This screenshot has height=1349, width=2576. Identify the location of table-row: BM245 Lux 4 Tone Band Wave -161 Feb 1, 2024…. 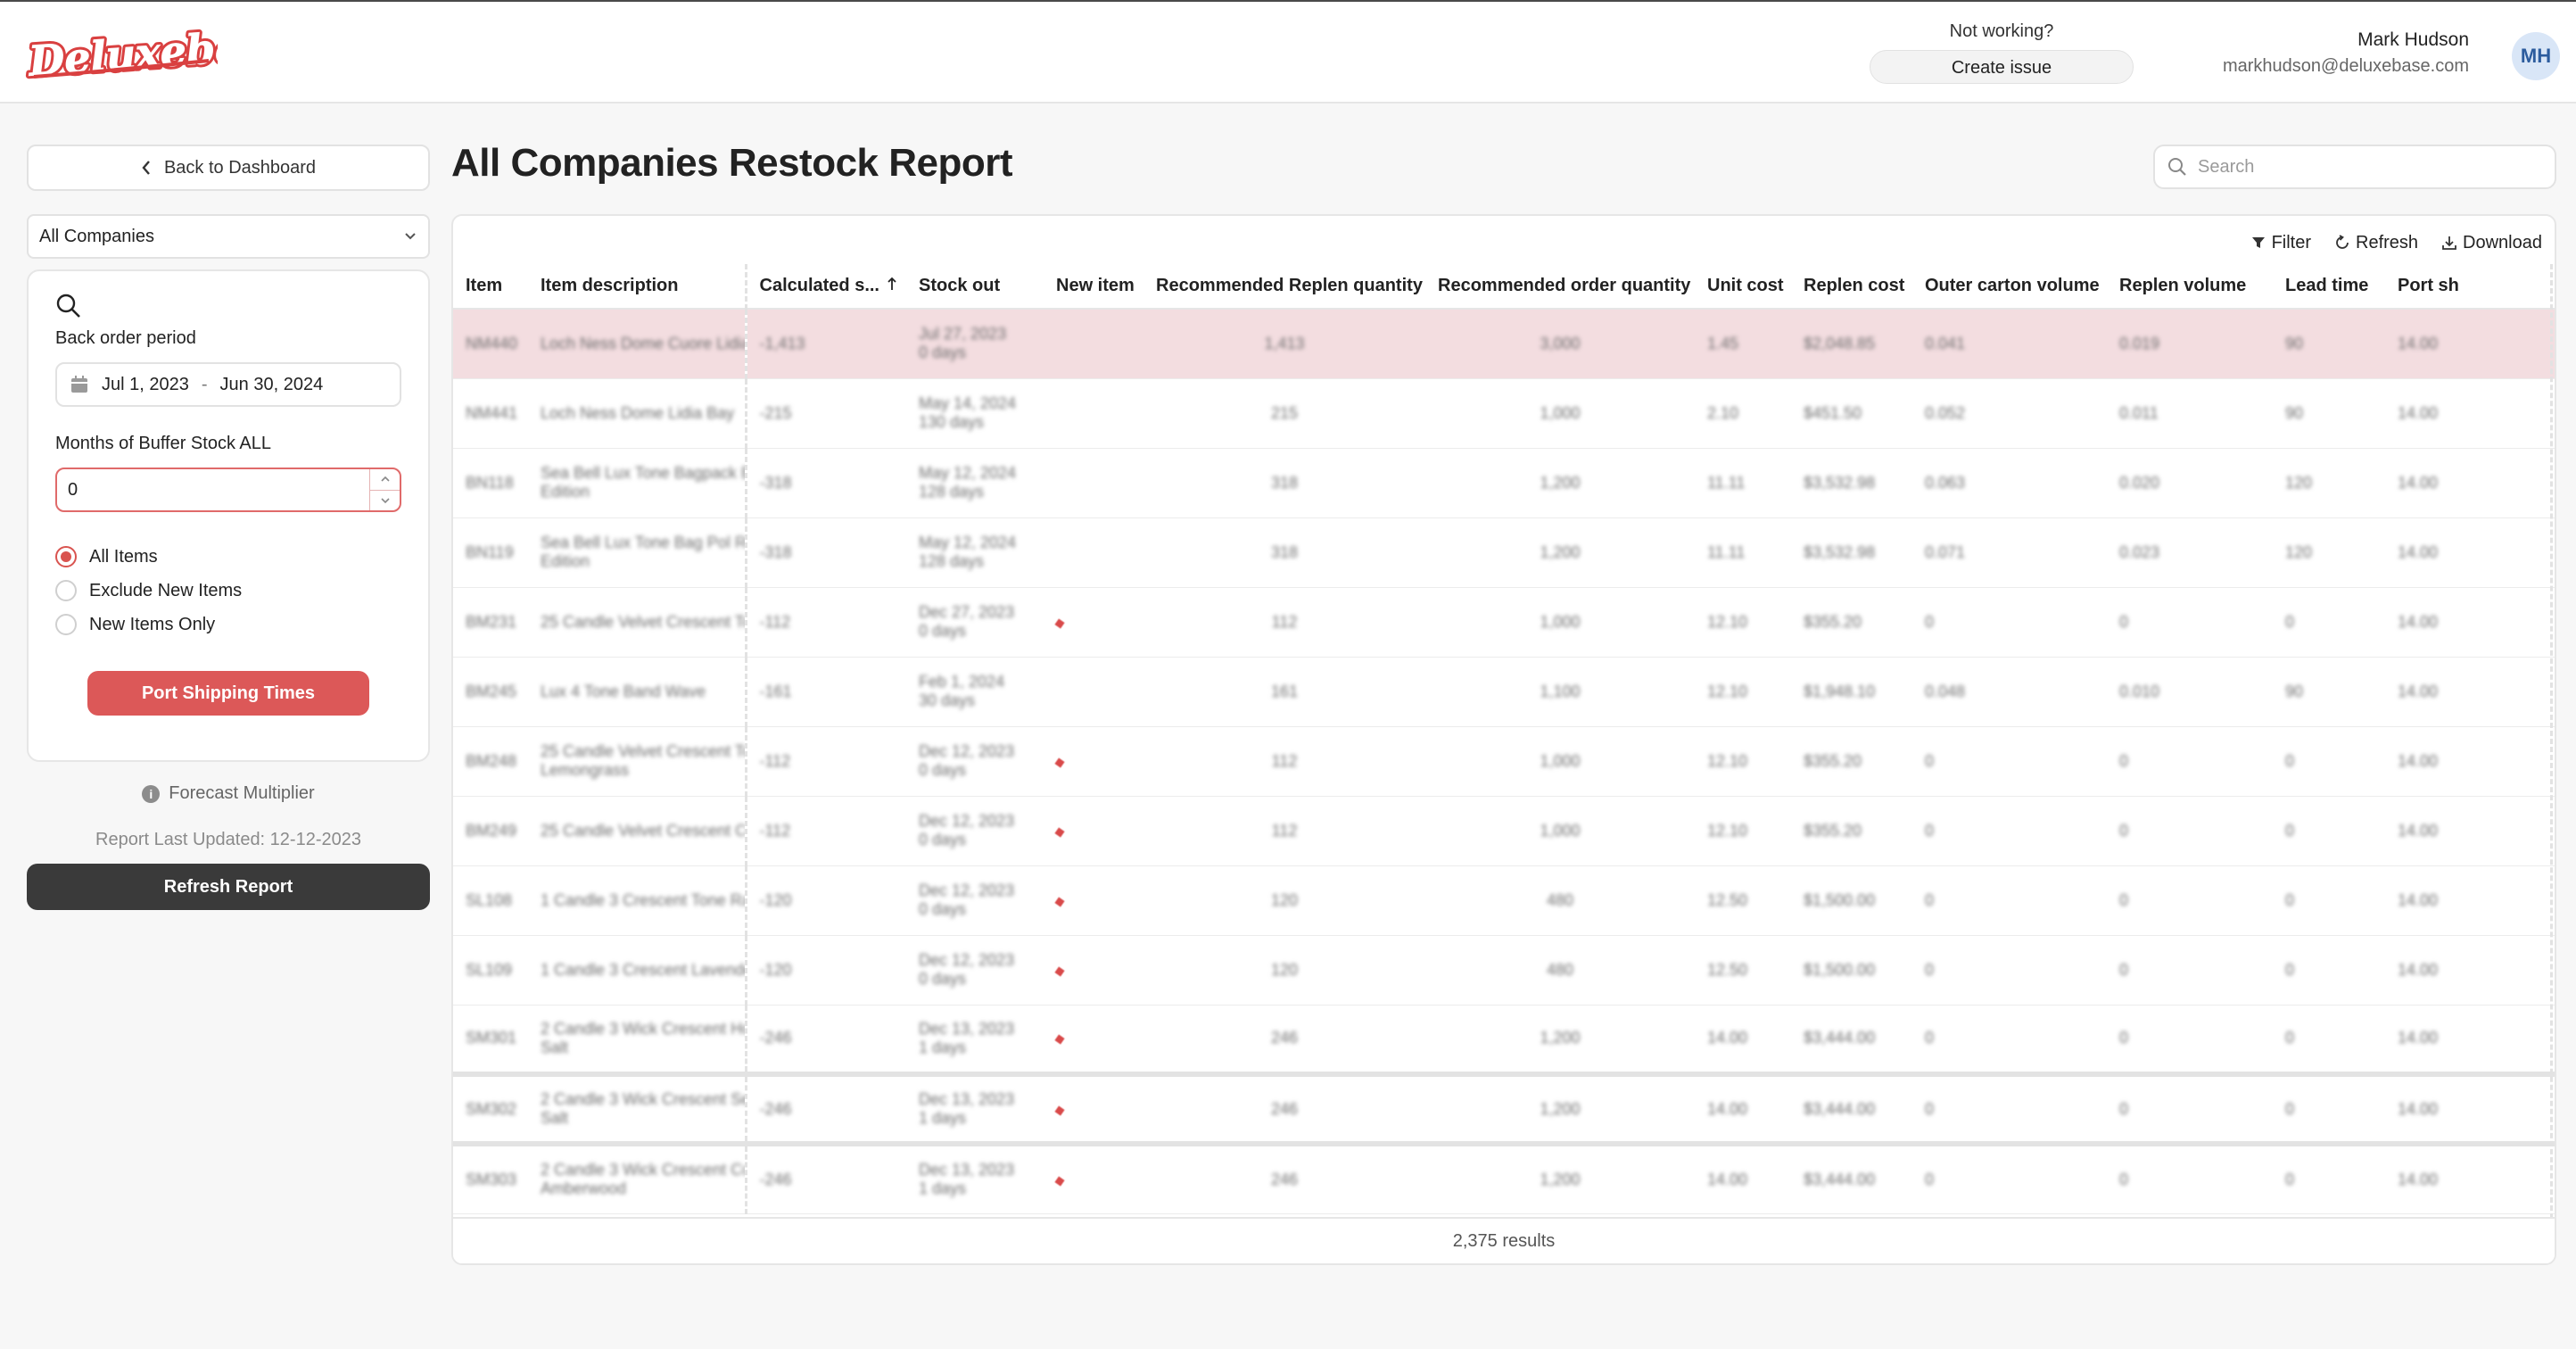
(1504, 692).